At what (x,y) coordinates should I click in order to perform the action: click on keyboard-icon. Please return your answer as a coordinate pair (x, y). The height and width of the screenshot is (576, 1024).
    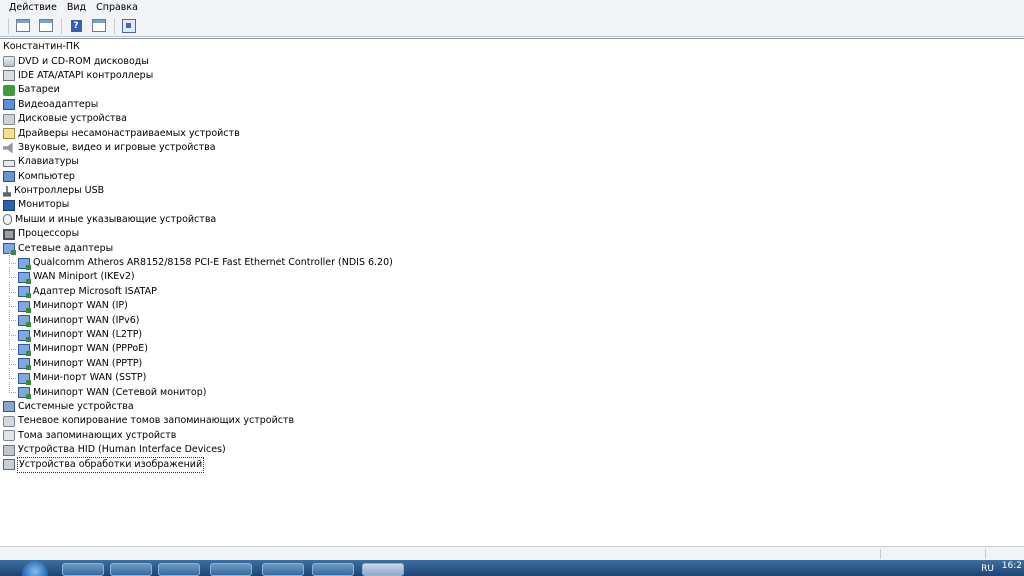
    Looking at the image, I should click on (9, 163).